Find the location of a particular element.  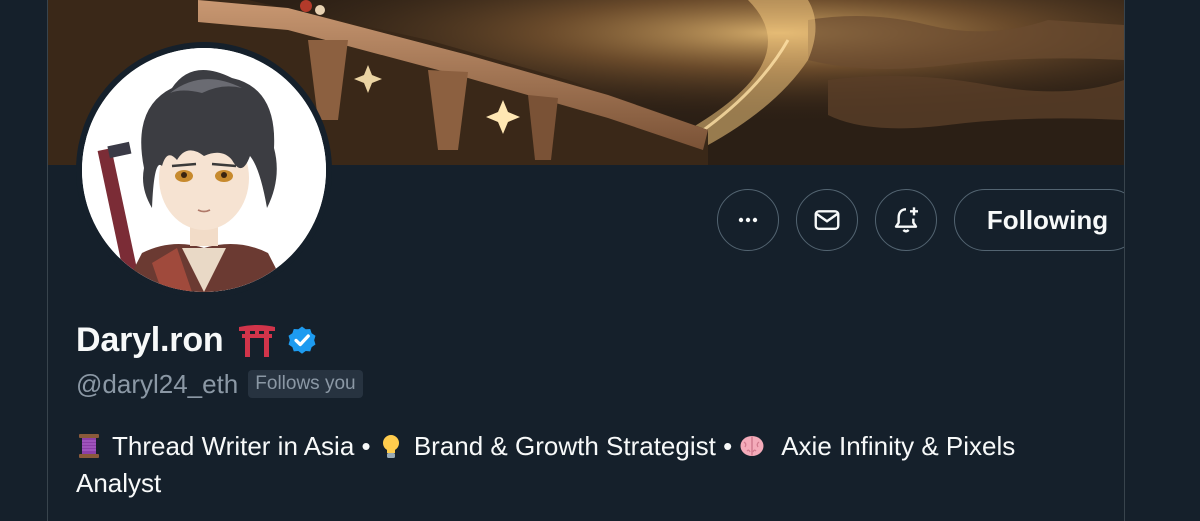

following-button: Following is located at coordinates (1039, 220).